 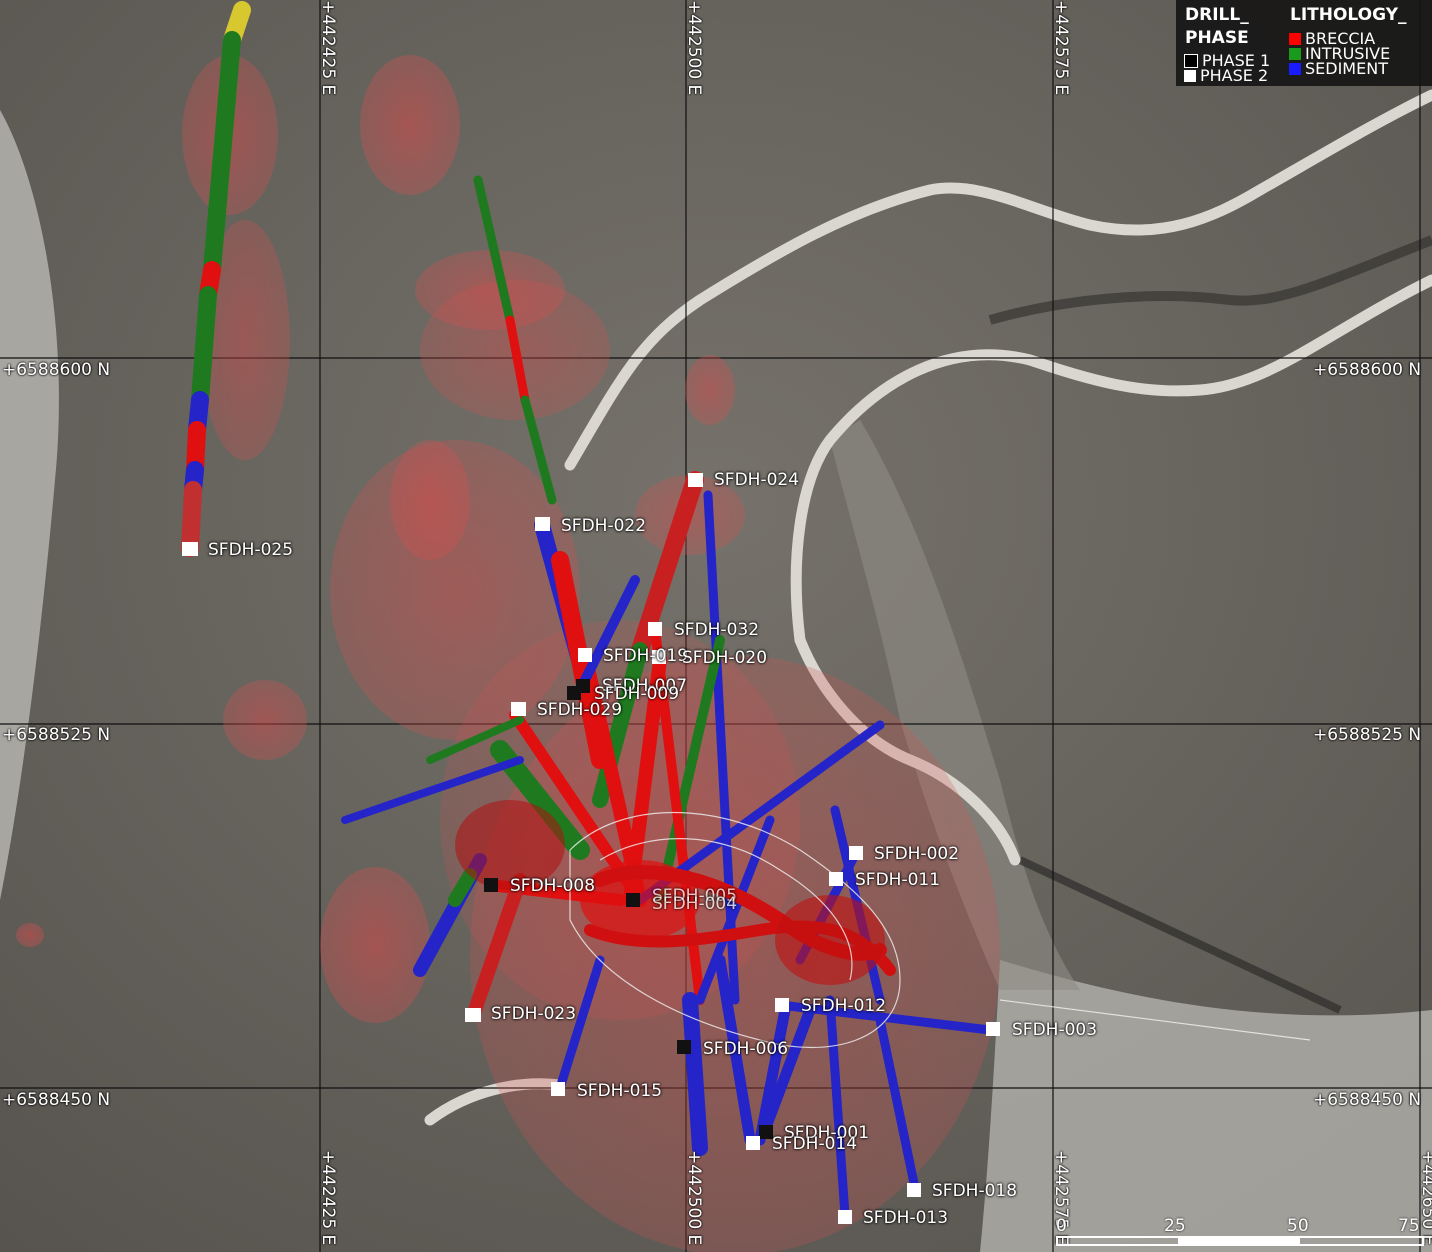 I want to click on drillhole-label-sfdh-020: SFDH-020, so click(x=724, y=658).